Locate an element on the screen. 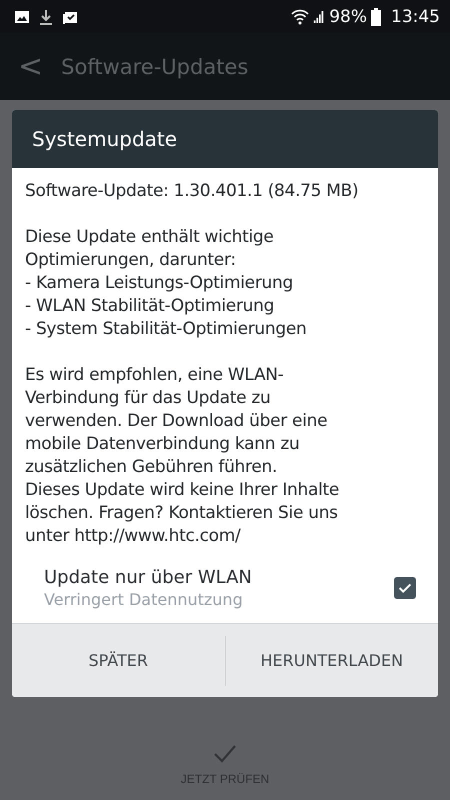 The height and width of the screenshot is (800, 450). download-icon is located at coordinates (46, 16).